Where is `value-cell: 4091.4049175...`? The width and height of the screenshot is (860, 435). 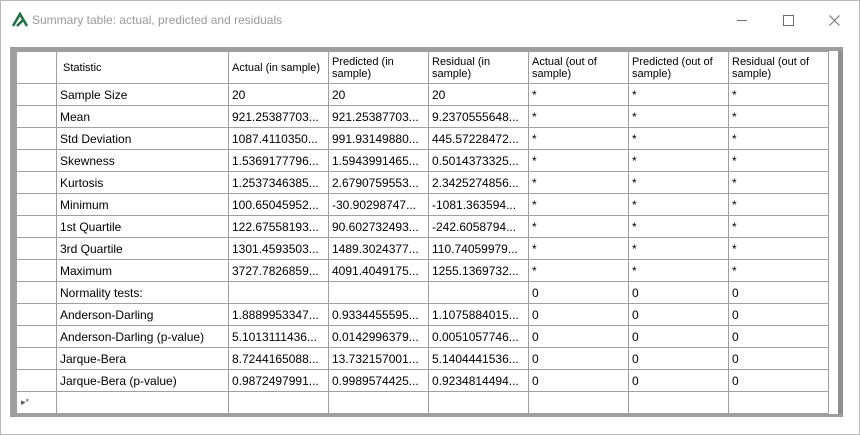 value-cell: 4091.4049175... is located at coordinates (378, 270).